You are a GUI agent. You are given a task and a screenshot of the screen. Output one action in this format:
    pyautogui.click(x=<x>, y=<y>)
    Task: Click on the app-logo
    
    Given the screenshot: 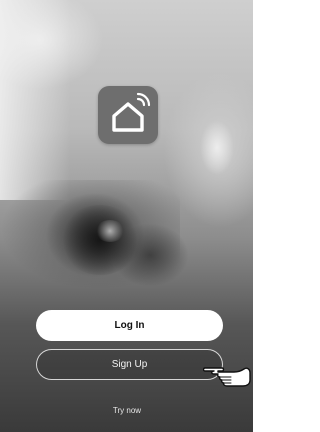 What is the action you would take?
    pyautogui.click(x=128, y=115)
    